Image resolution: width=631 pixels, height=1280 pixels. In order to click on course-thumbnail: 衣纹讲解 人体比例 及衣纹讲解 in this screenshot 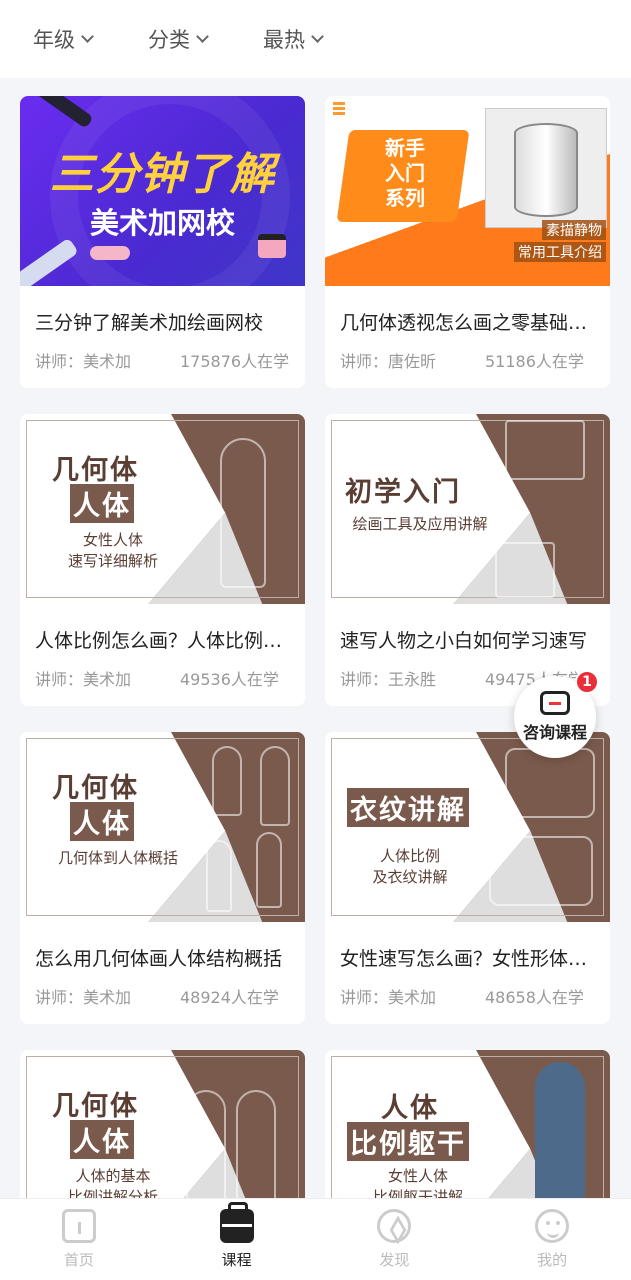, I will do `click(467, 827)`.